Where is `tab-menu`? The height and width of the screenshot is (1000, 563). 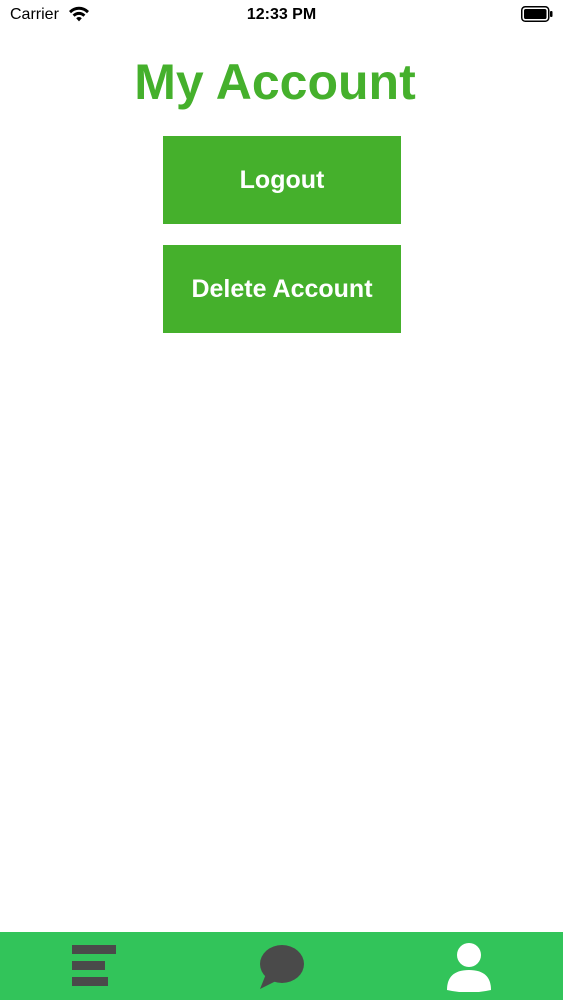
tab-menu is located at coordinates (94, 966).